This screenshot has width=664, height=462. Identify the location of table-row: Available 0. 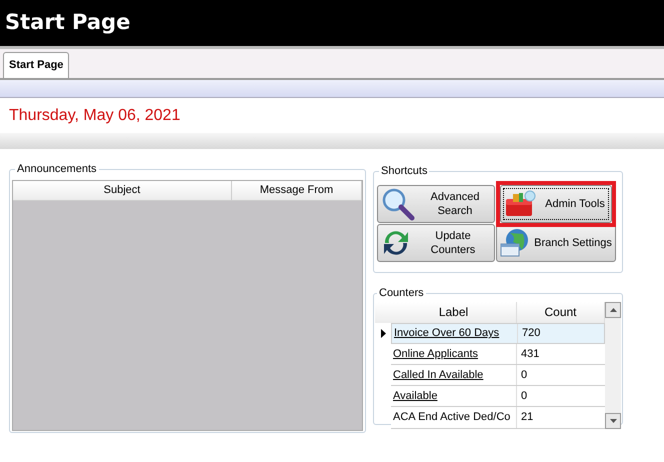
(498, 397).